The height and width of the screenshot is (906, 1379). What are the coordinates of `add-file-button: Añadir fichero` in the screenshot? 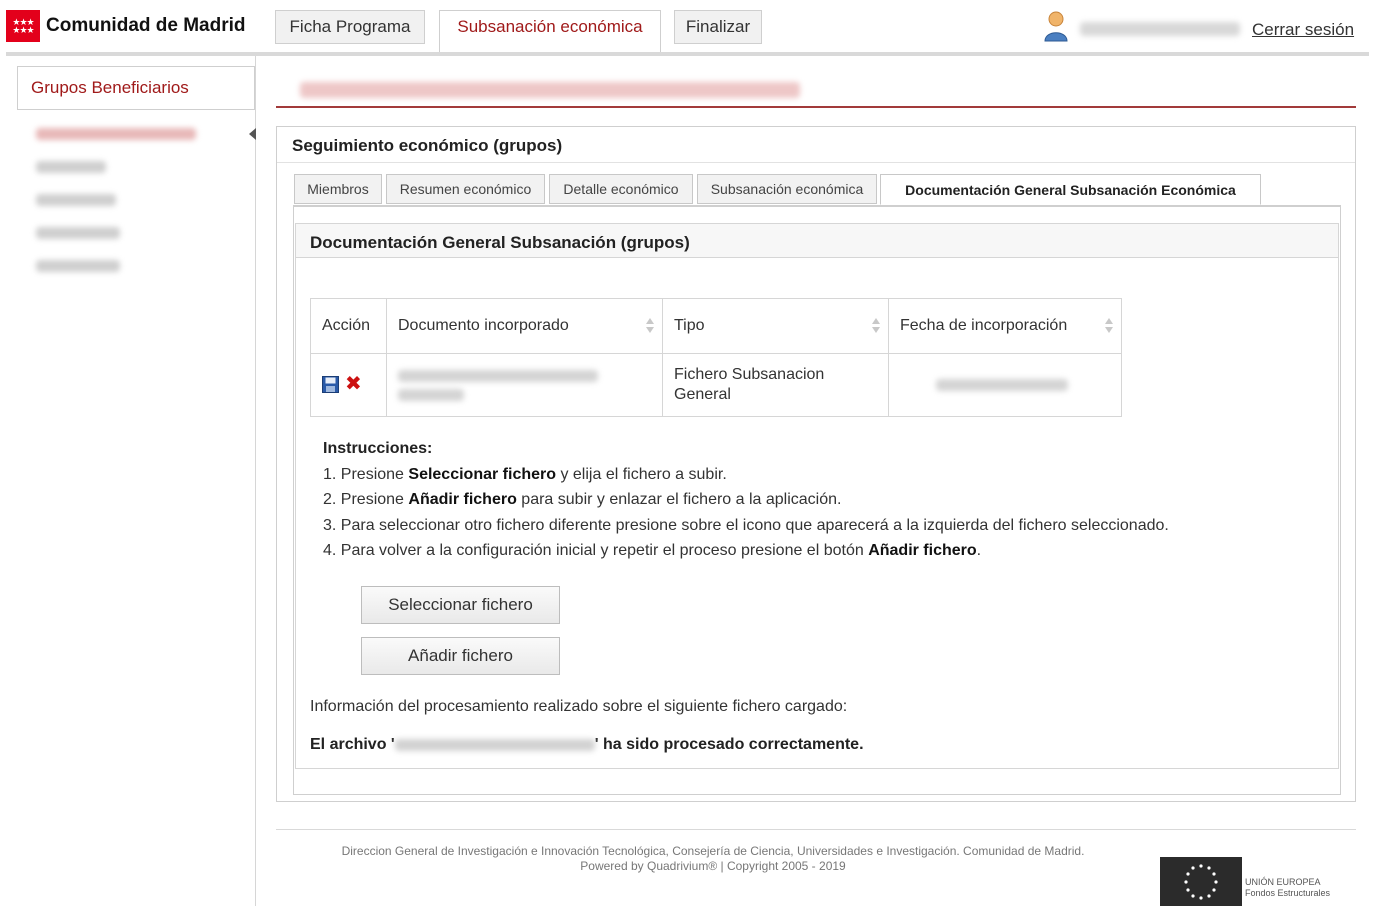 It's located at (460, 656).